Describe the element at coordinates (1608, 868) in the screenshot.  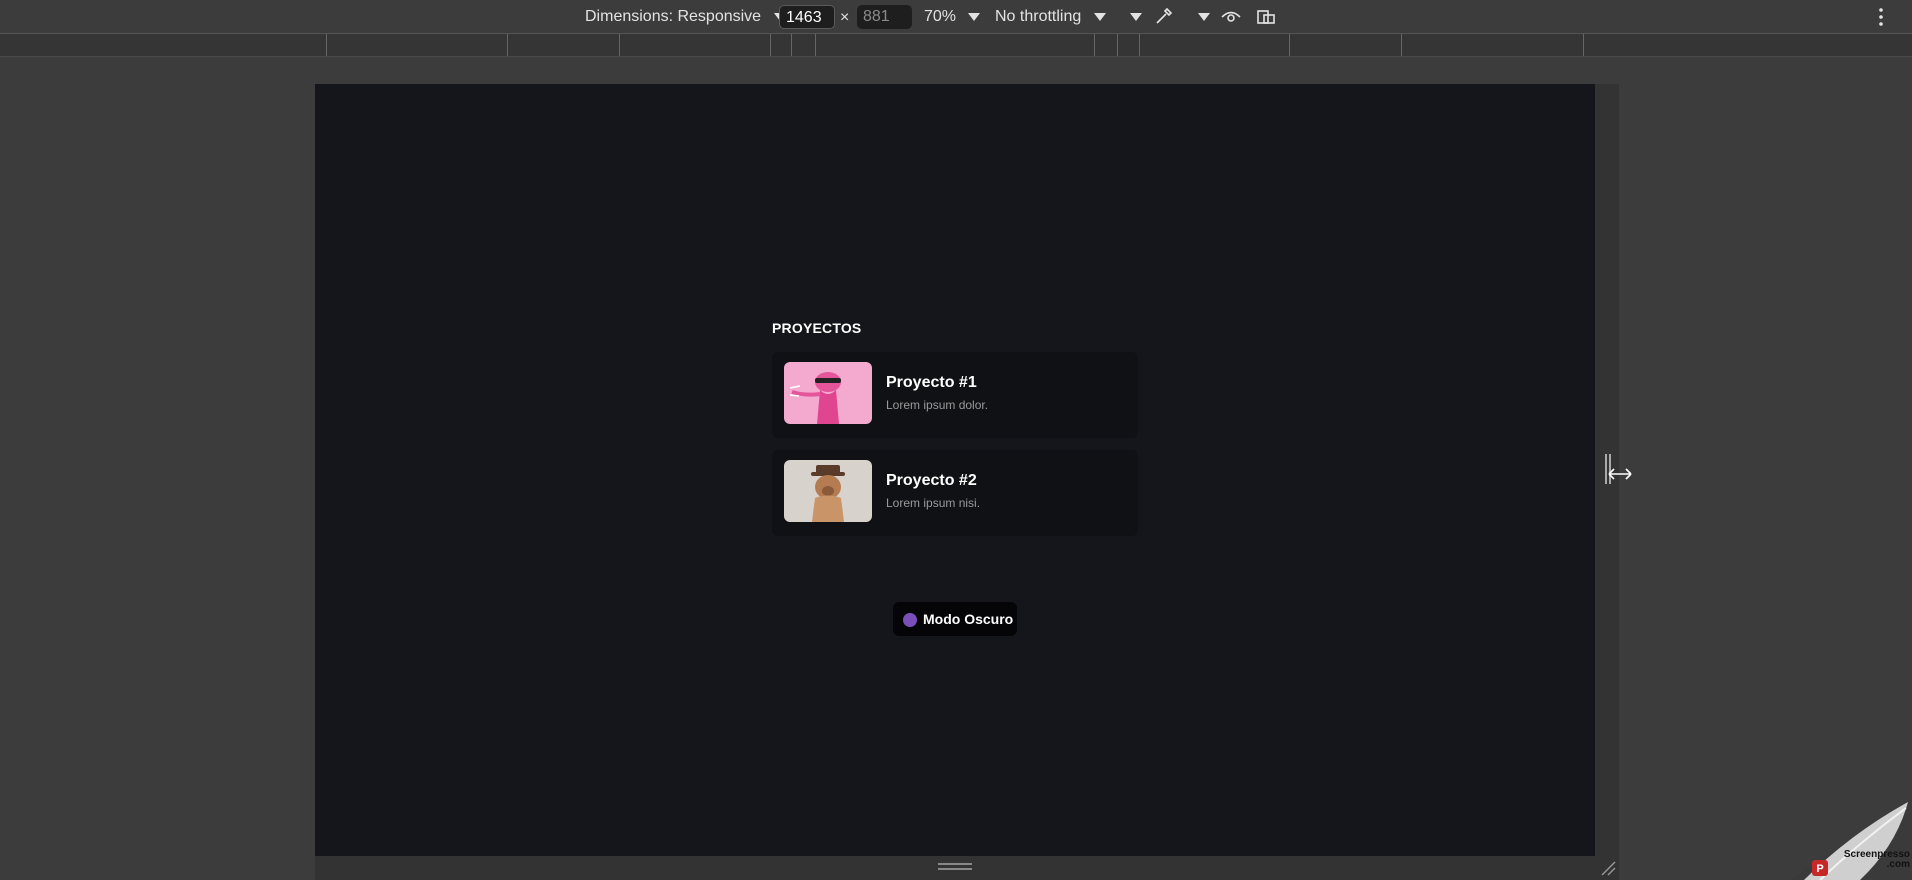
I see `corner-resize-icon` at that location.